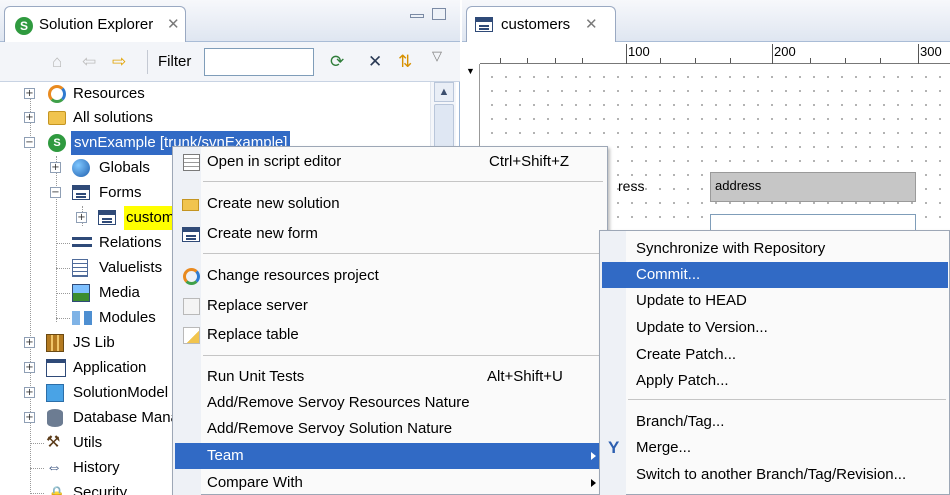  What do you see at coordinates (390, 234) in the screenshot?
I see `menu-item-create-new-form: Create new form` at bounding box center [390, 234].